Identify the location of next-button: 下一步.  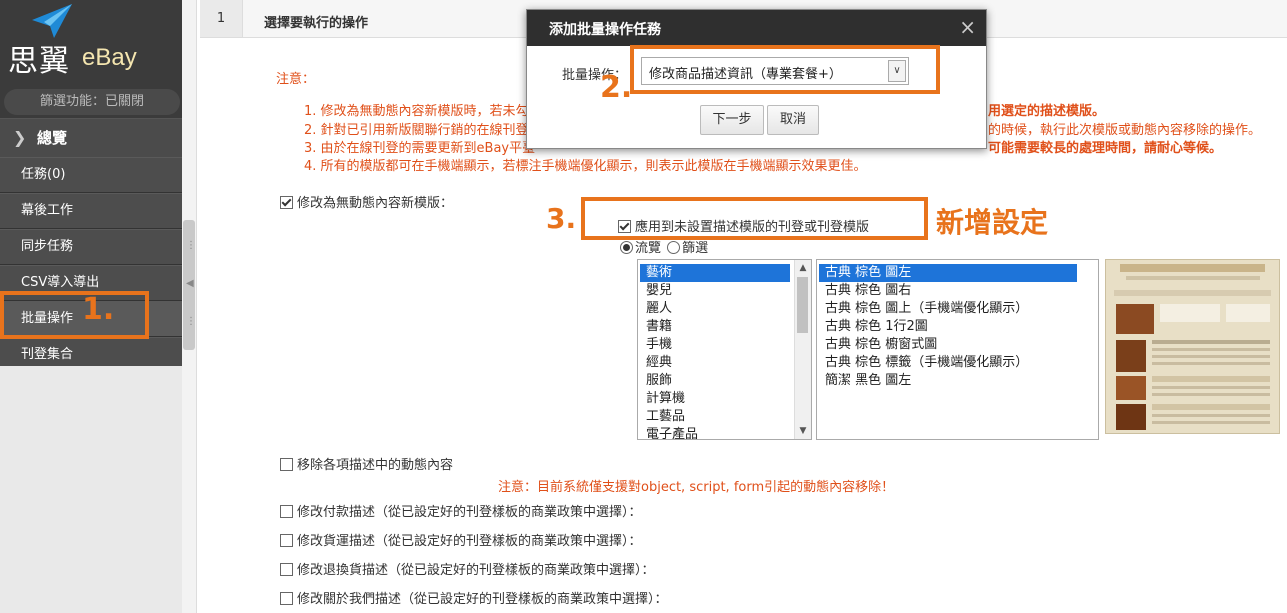
(732, 120).